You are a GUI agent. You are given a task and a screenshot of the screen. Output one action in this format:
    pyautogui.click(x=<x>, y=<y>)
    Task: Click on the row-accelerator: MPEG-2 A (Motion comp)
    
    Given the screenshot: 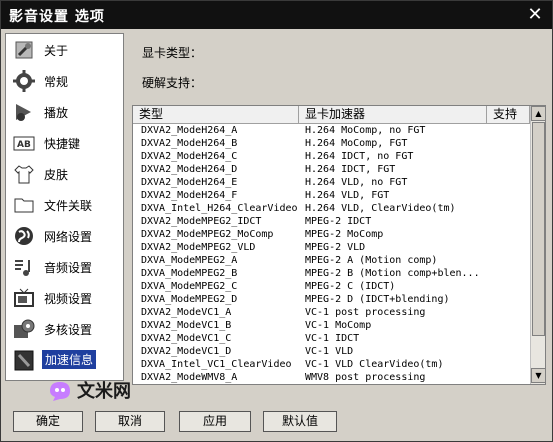 What is the action you would take?
    pyautogui.click(x=371, y=260)
    